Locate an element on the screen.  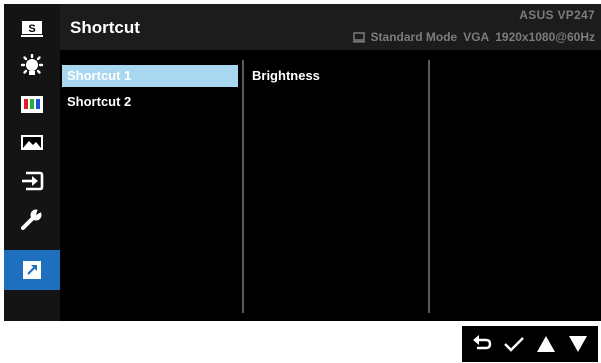
color-bars-icon is located at coordinates (32, 104).